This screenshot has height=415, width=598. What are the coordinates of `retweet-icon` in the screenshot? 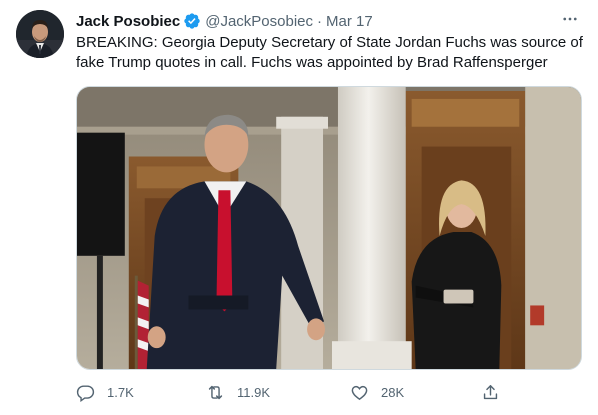 It's located at (215, 392).